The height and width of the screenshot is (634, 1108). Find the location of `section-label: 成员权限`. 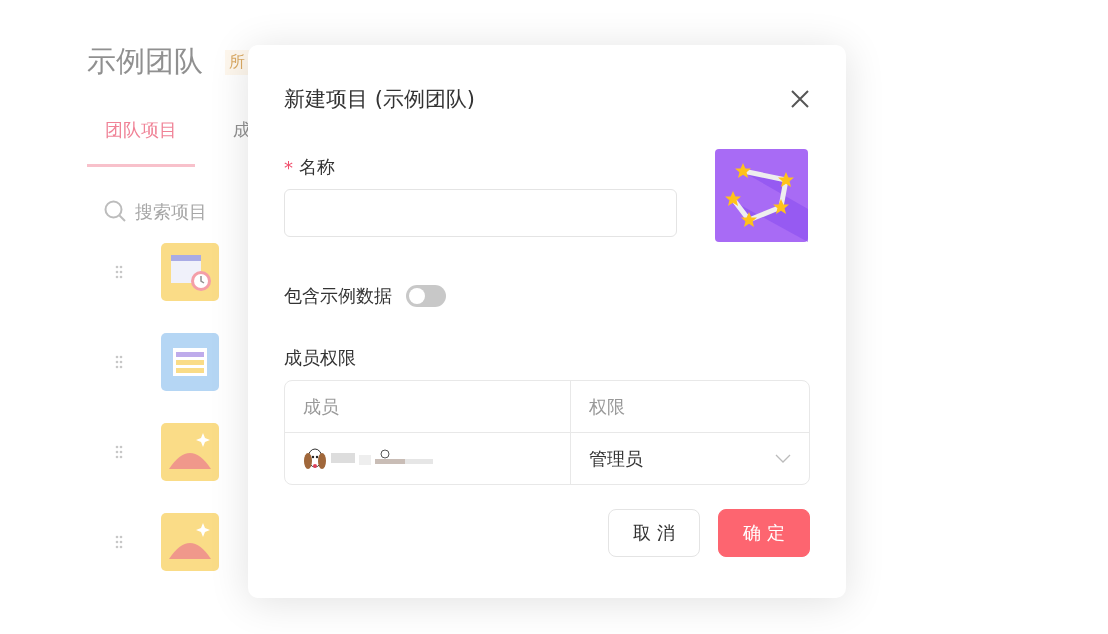

section-label: 成员权限 is located at coordinates (320, 358).